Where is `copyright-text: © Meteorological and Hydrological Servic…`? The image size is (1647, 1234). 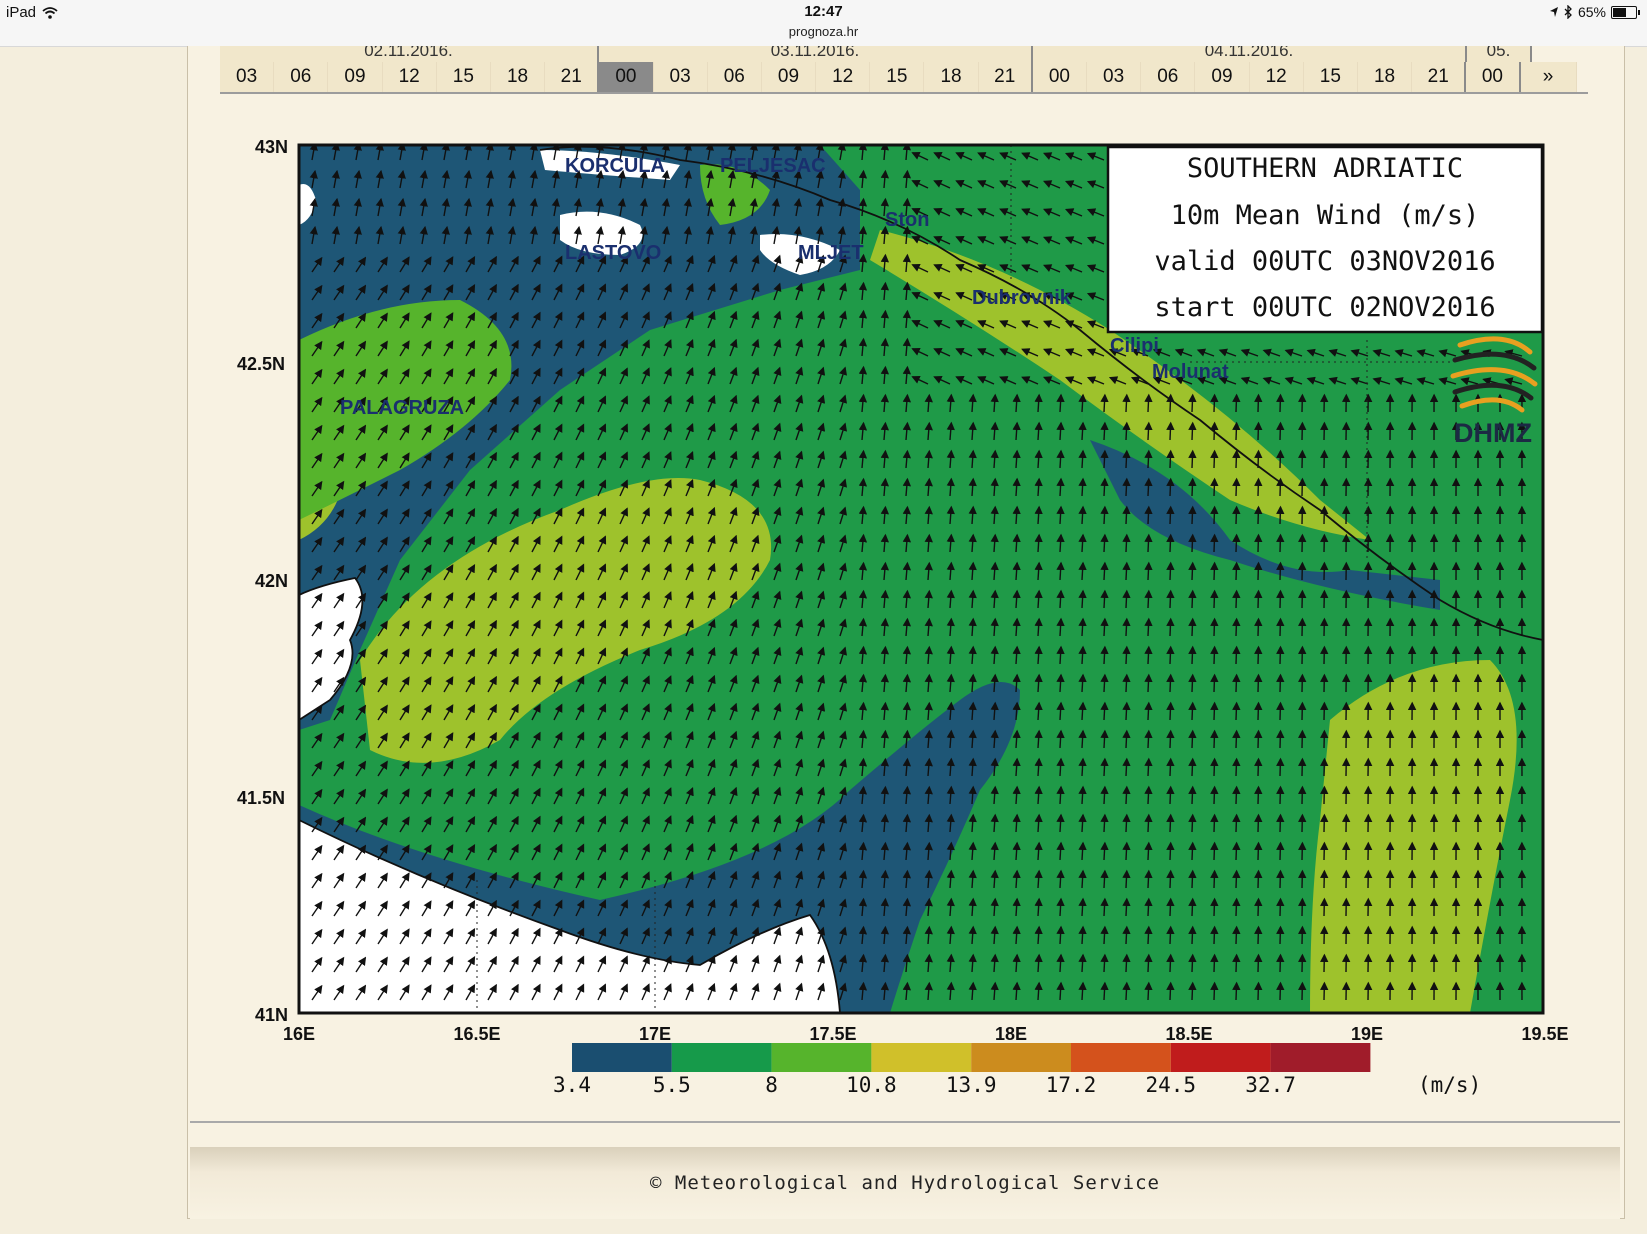 copyright-text: © Meteorological and Hydrological Servic… is located at coordinates (905, 1183).